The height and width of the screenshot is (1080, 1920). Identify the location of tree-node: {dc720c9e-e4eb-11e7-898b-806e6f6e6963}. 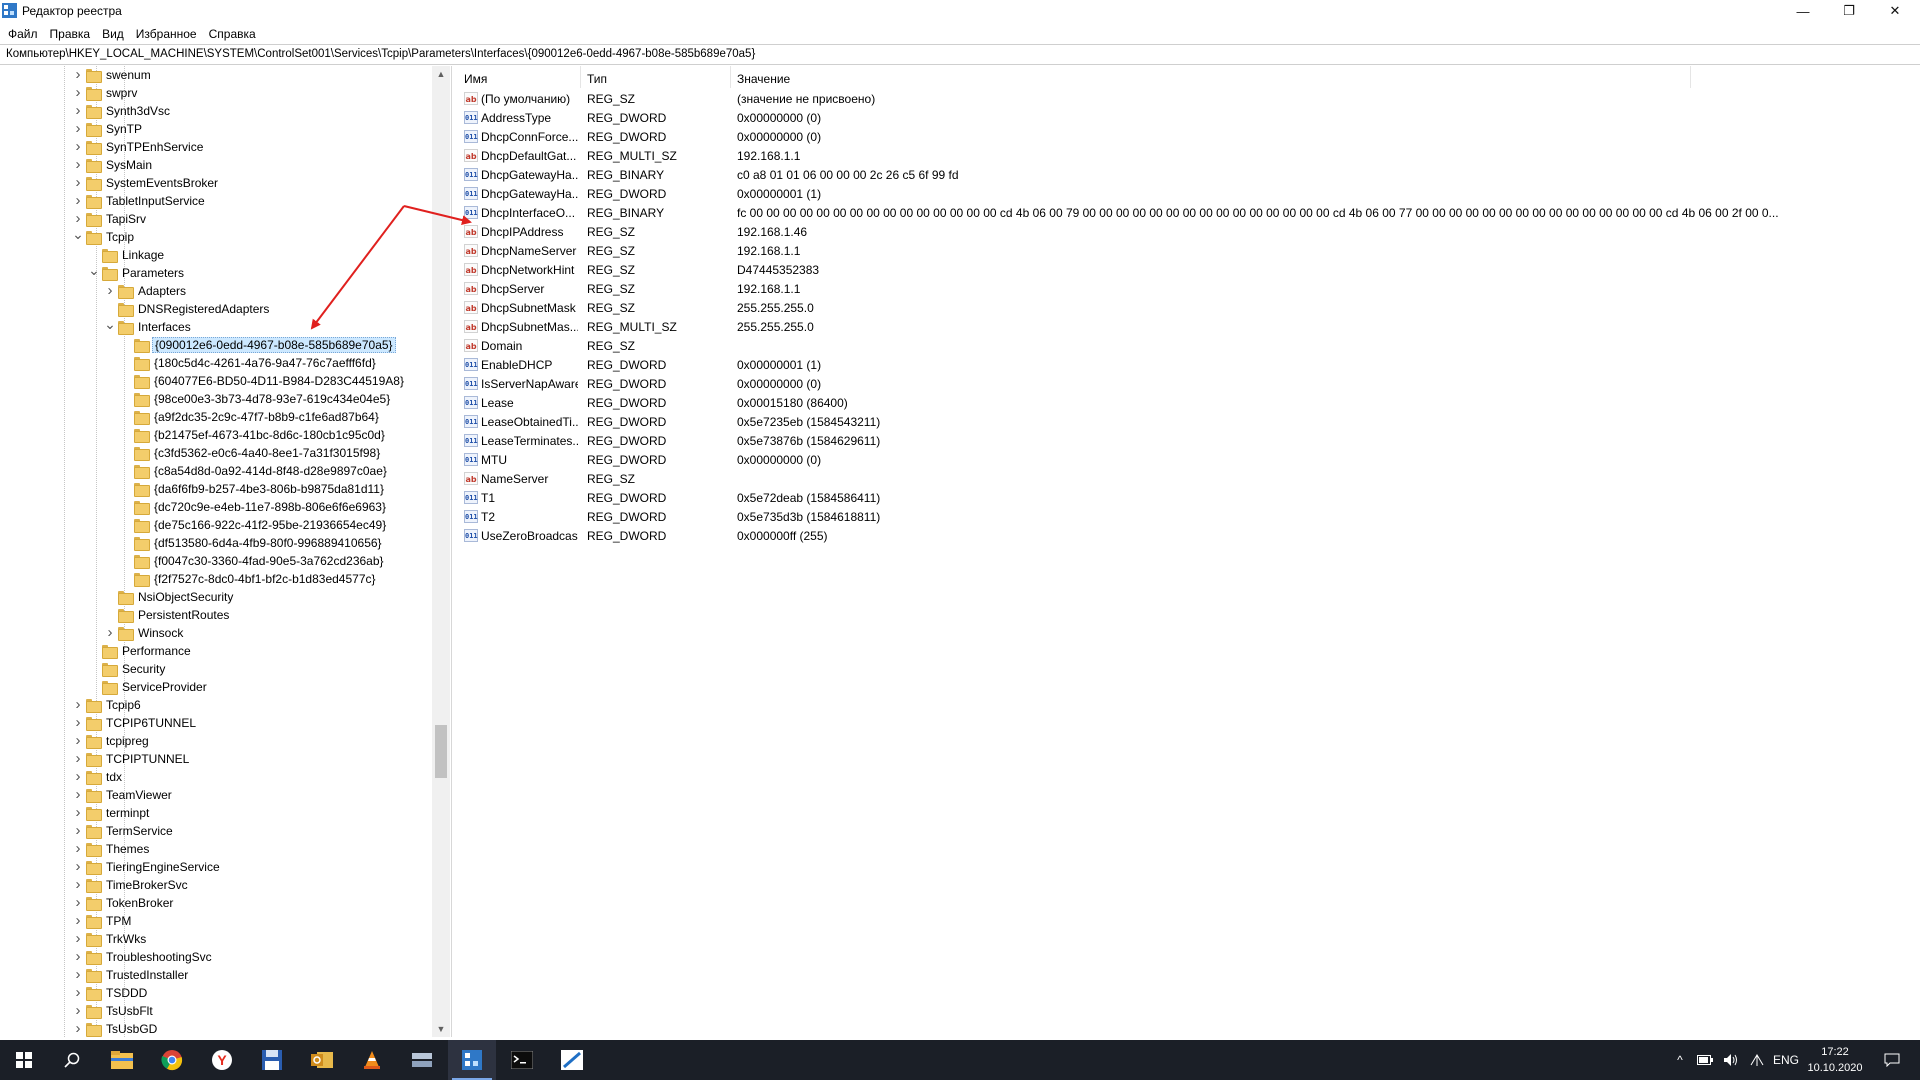
(216, 507).